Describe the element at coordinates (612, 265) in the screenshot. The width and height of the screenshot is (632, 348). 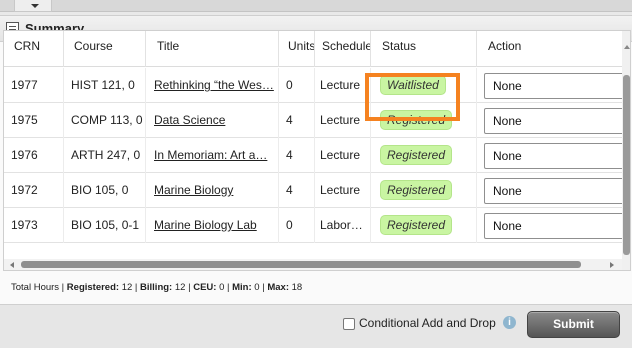
I see `scroll-right-icon` at that location.